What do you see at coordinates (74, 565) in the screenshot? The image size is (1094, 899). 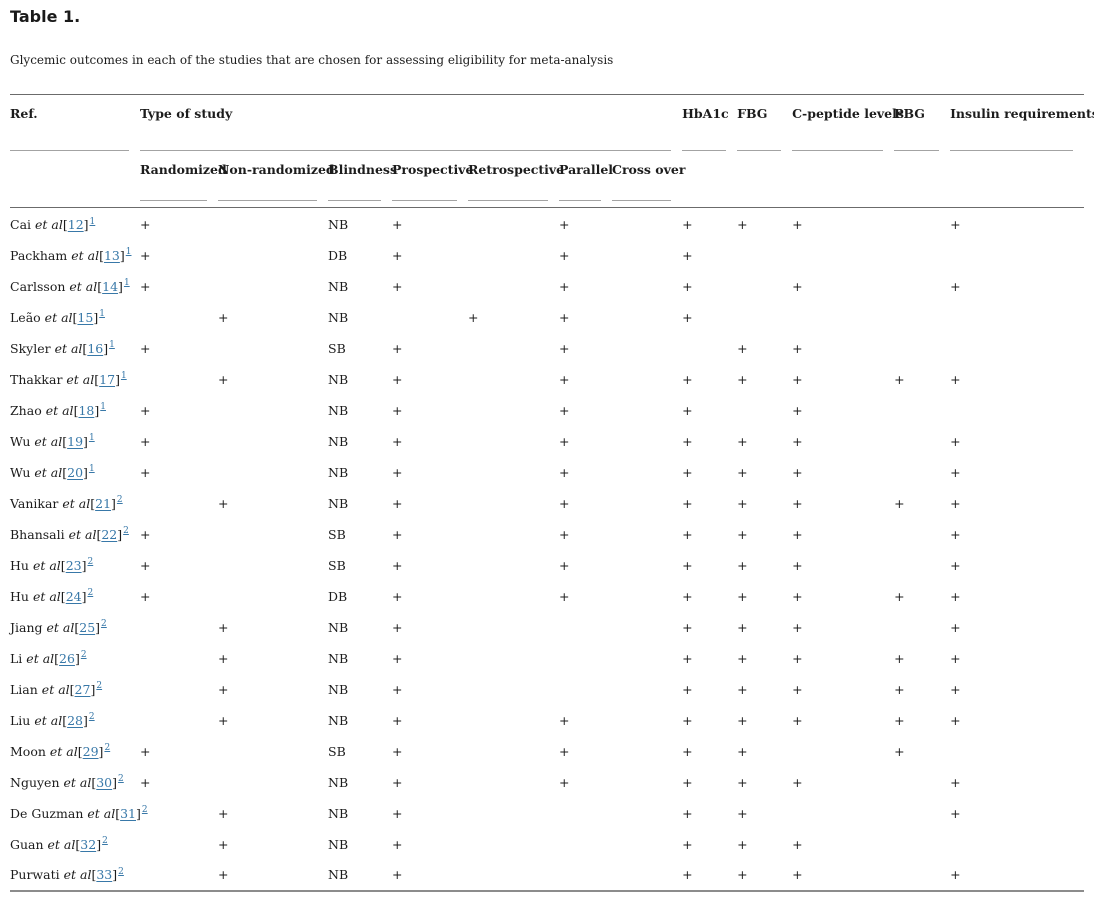 I see `reference-link: 23` at bounding box center [74, 565].